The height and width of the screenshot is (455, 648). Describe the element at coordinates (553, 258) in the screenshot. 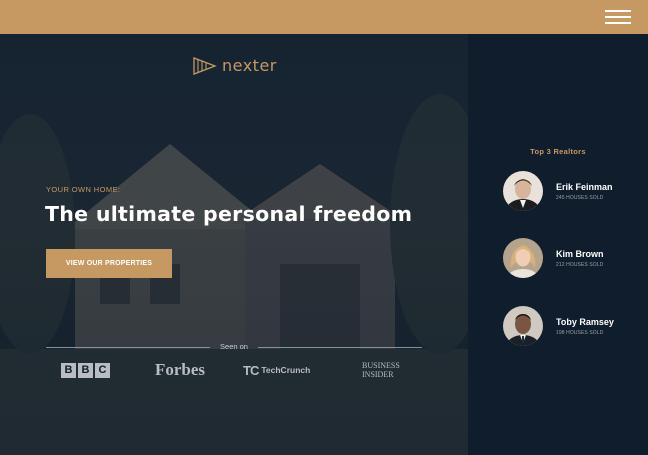

I see `realtor-card: Kim Brown 212 houses sold` at that location.